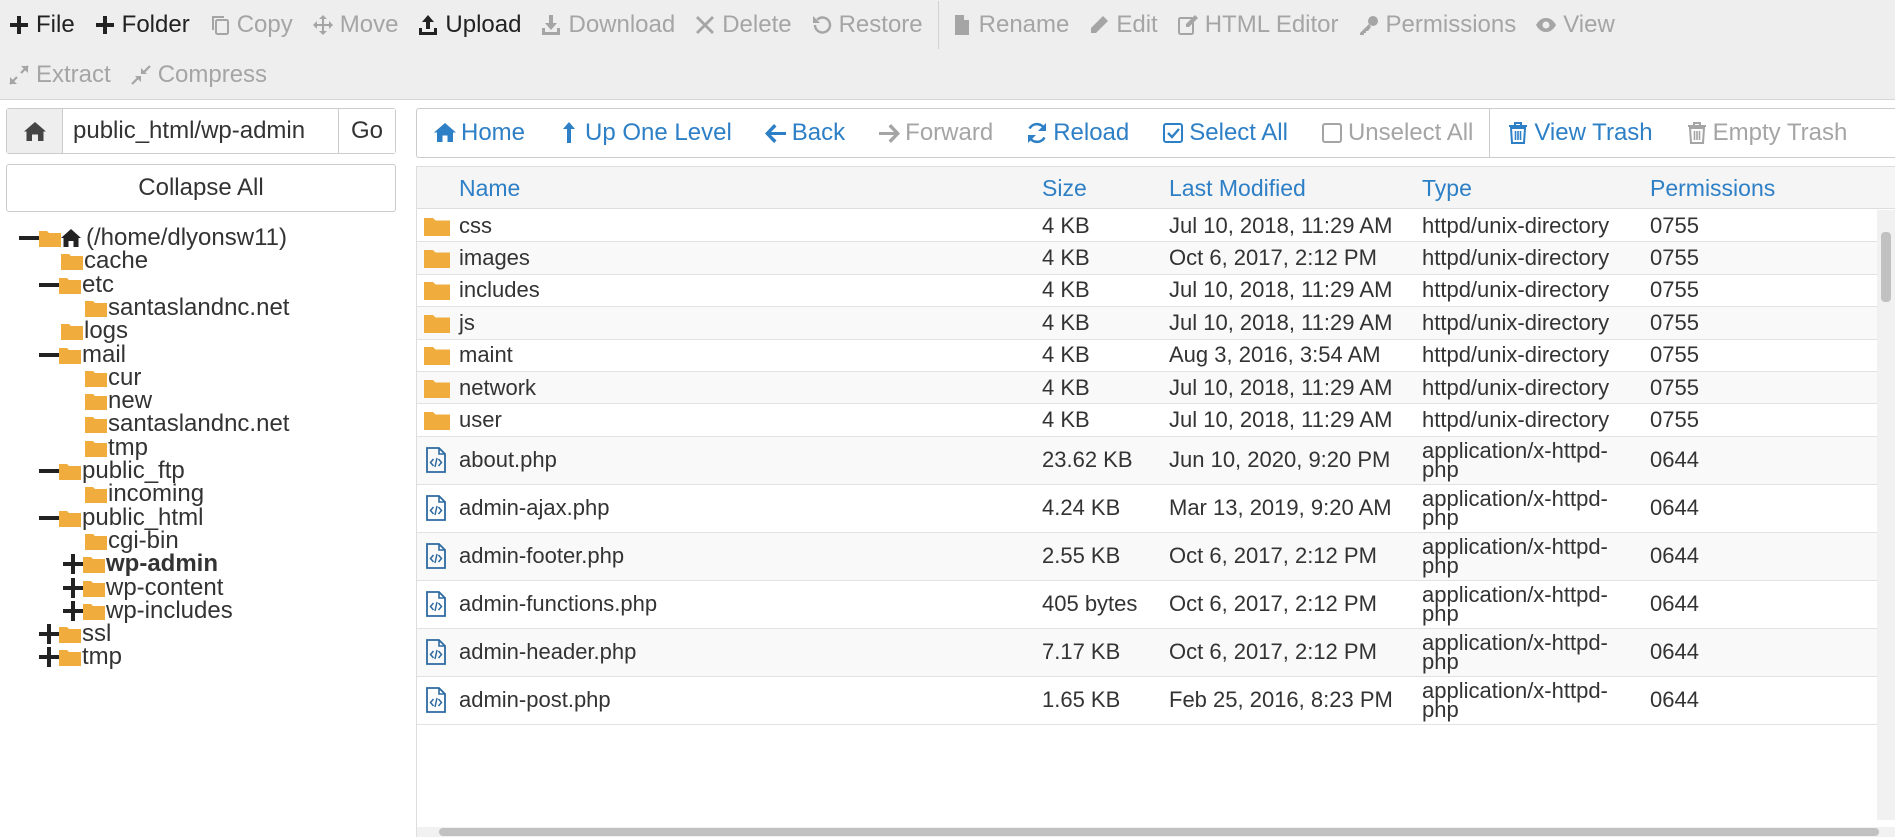 The image size is (1895, 837). What do you see at coordinates (1396, 133) in the screenshot?
I see `unselect-all-button: Unselect All` at bounding box center [1396, 133].